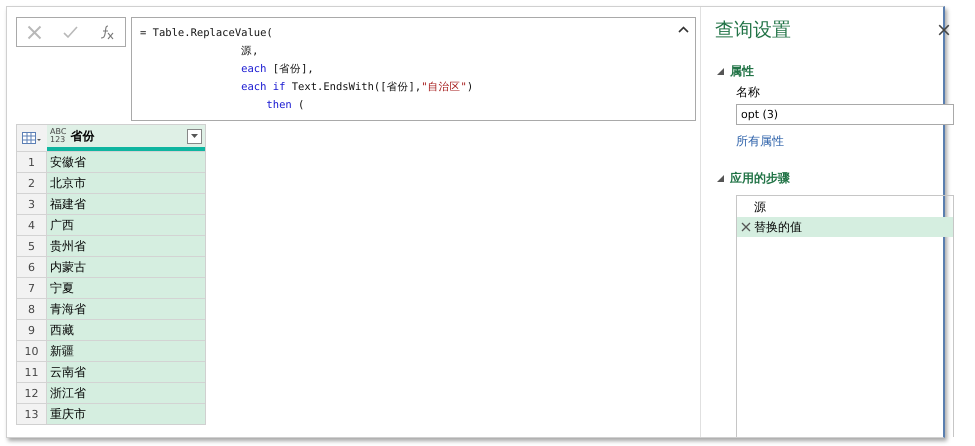 The image size is (975, 446). What do you see at coordinates (58, 136) in the screenshot?
I see `type-label: ABC 123` at bounding box center [58, 136].